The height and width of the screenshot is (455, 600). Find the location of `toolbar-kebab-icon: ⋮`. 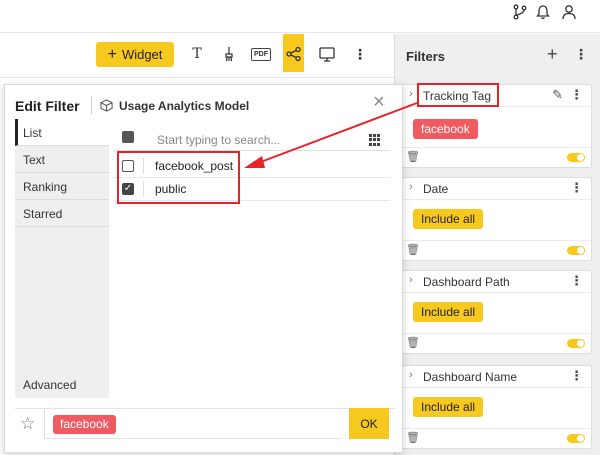

toolbar-kebab-icon: ⋮ is located at coordinates (360, 54).